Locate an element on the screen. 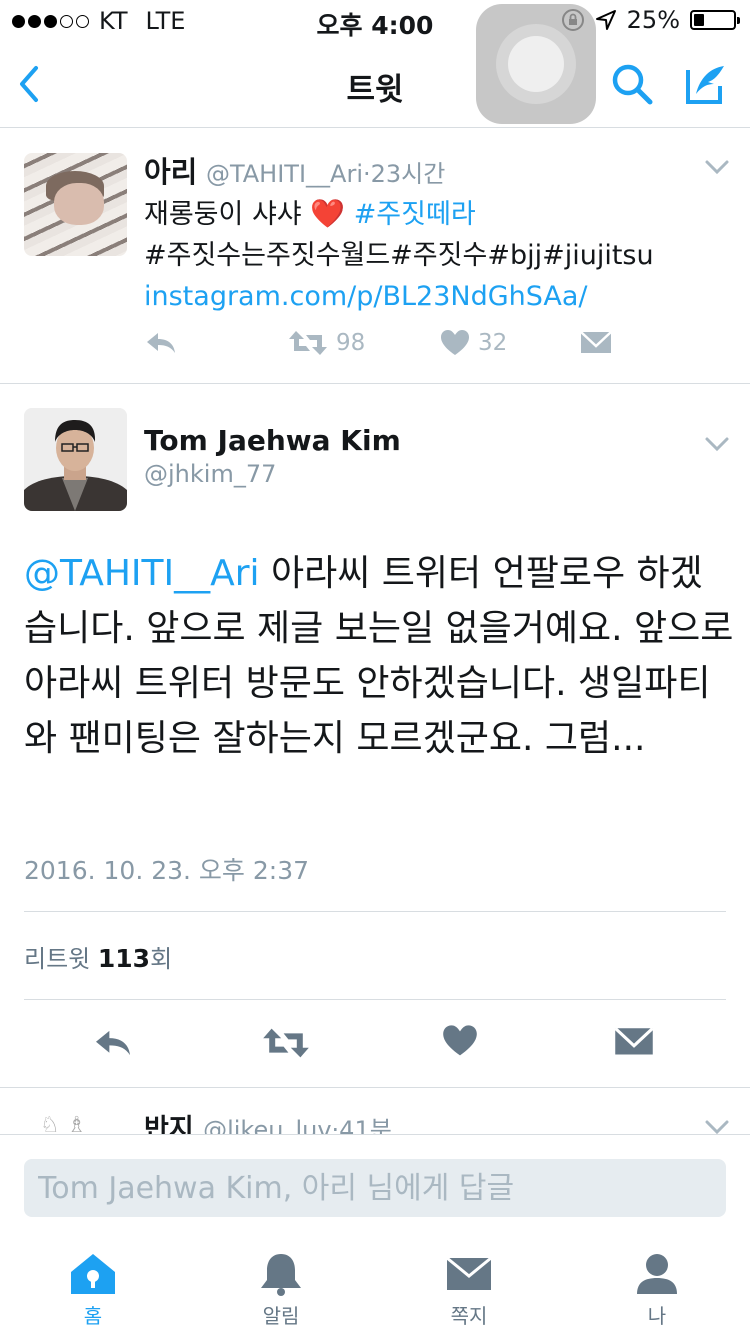  author-name: Tom Jaehwa Kim is located at coordinates (272, 440).